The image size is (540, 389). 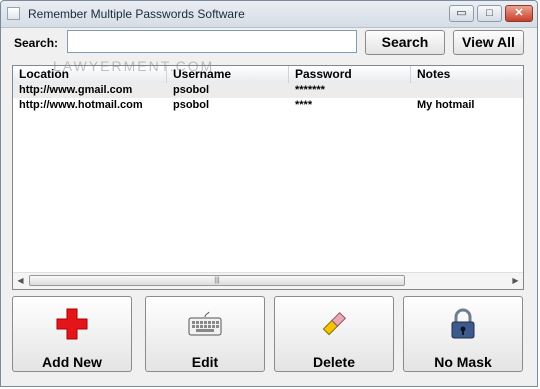 What do you see at coordinates (334, 324) in the screenshot?
I see `eraser-icon` at bounding box center [334, 324].